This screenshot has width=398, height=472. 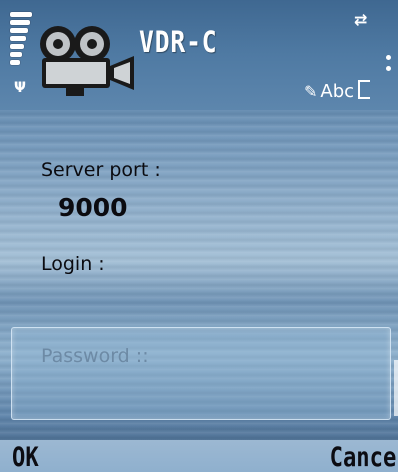 What do you see at coordinates (178, 42) in the screenshot?
I see `app-title: VDR-C` at bounding box center [178, 42].